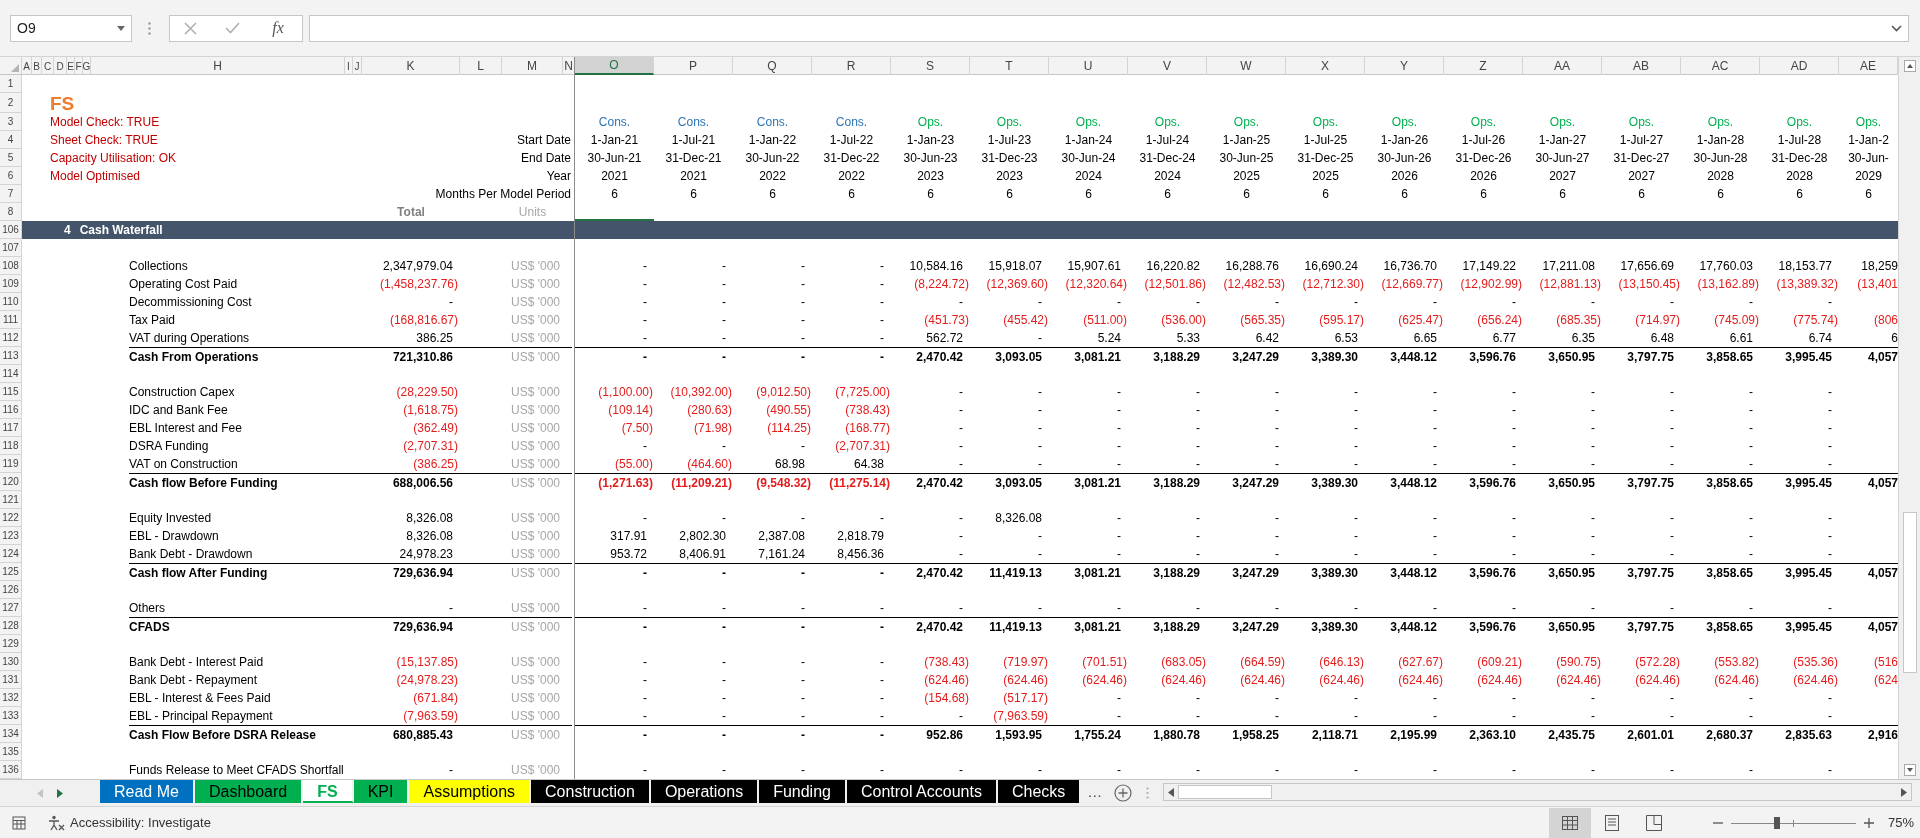 This screenshot has width=1920, height=838. I want to click on row-number: 135, so click(11, 752).